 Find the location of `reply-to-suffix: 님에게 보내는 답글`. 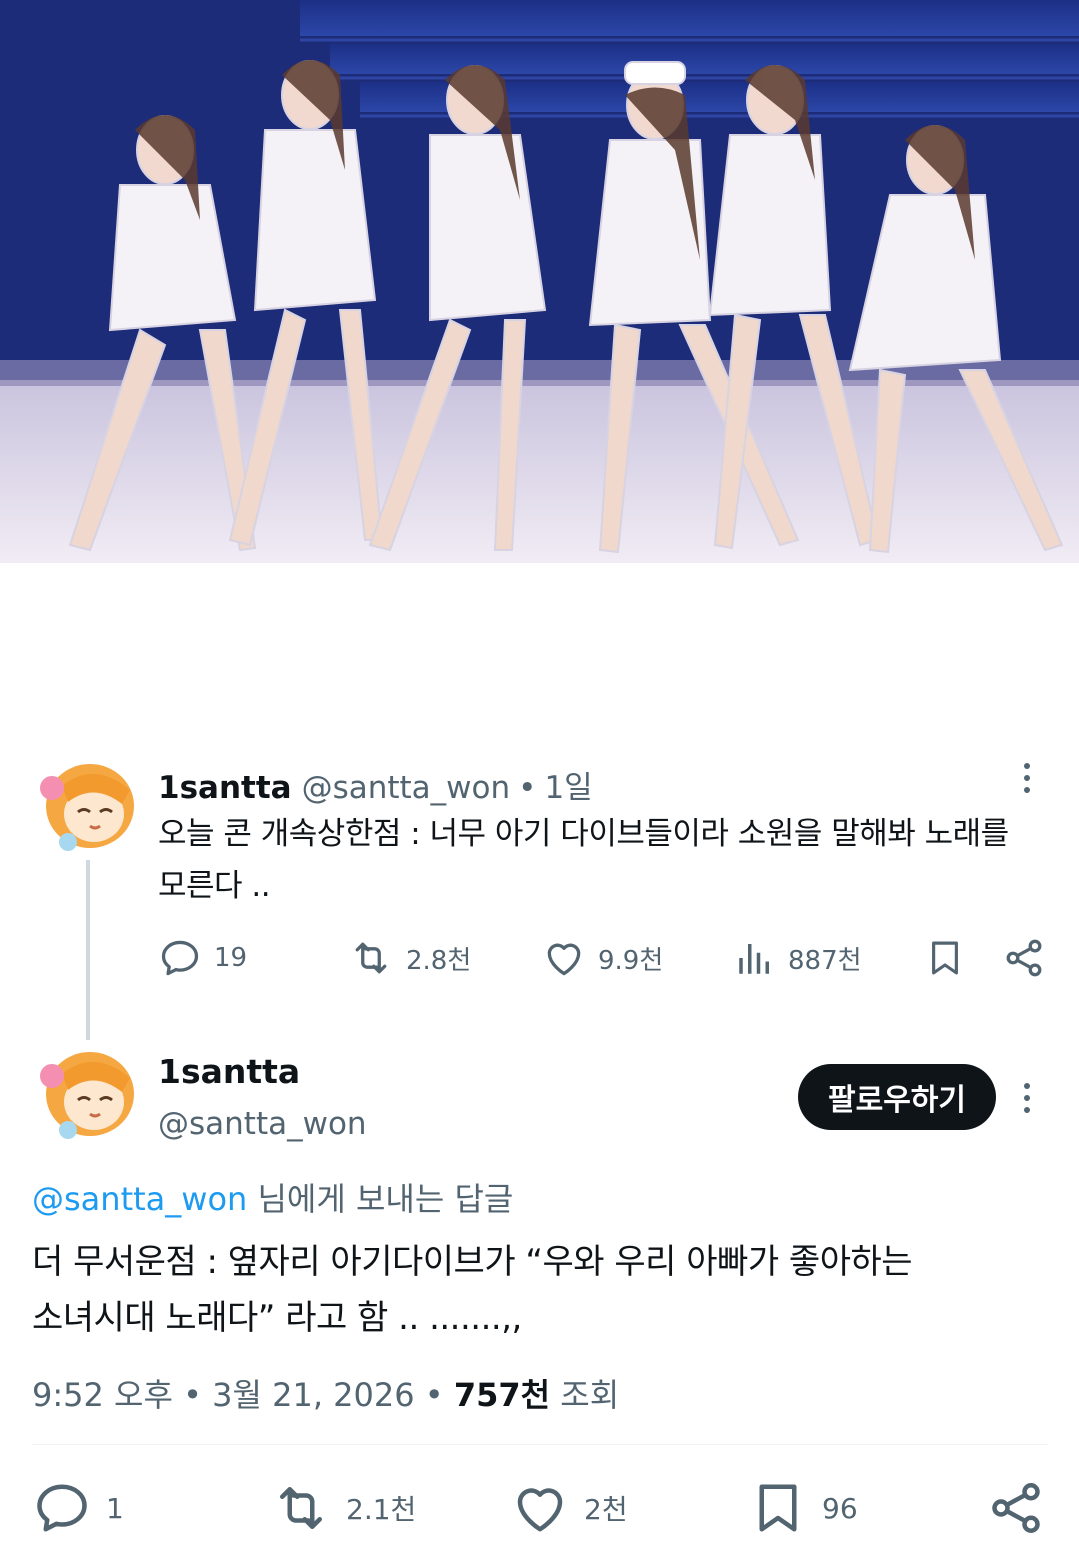

reply-to-suffix: 님에게 보내는 답글 is located at coordinates (380, 1199).